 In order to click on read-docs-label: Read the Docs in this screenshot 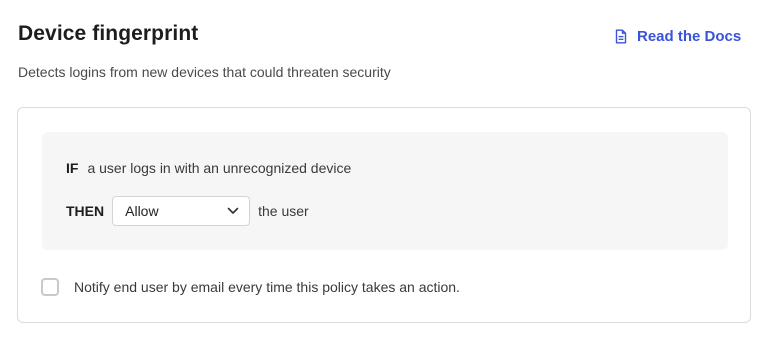, I will do `click(689, 36)`.